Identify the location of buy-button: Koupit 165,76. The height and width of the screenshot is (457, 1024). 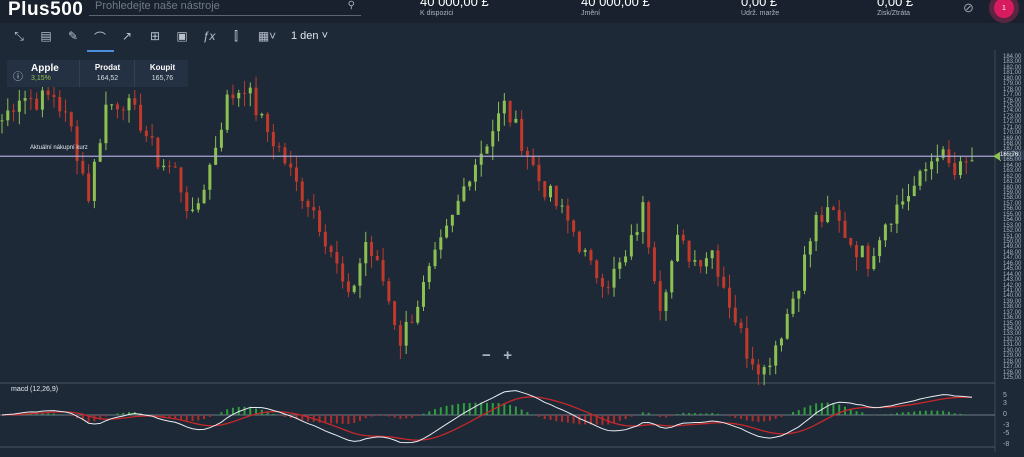
(162, 72).